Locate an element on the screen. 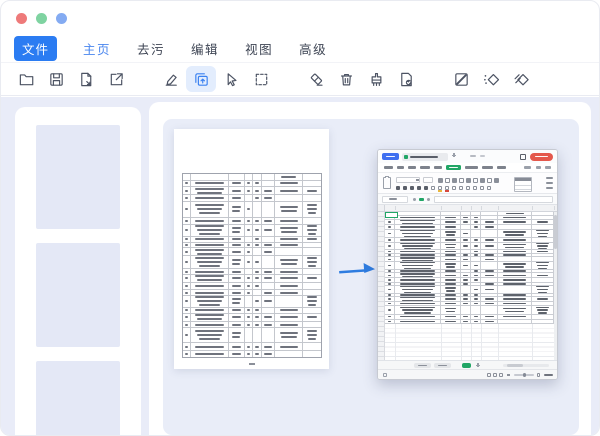 The height and width of the screenshot is (436, 600). menu-file: 文件 is located at coordinates (36, 48).